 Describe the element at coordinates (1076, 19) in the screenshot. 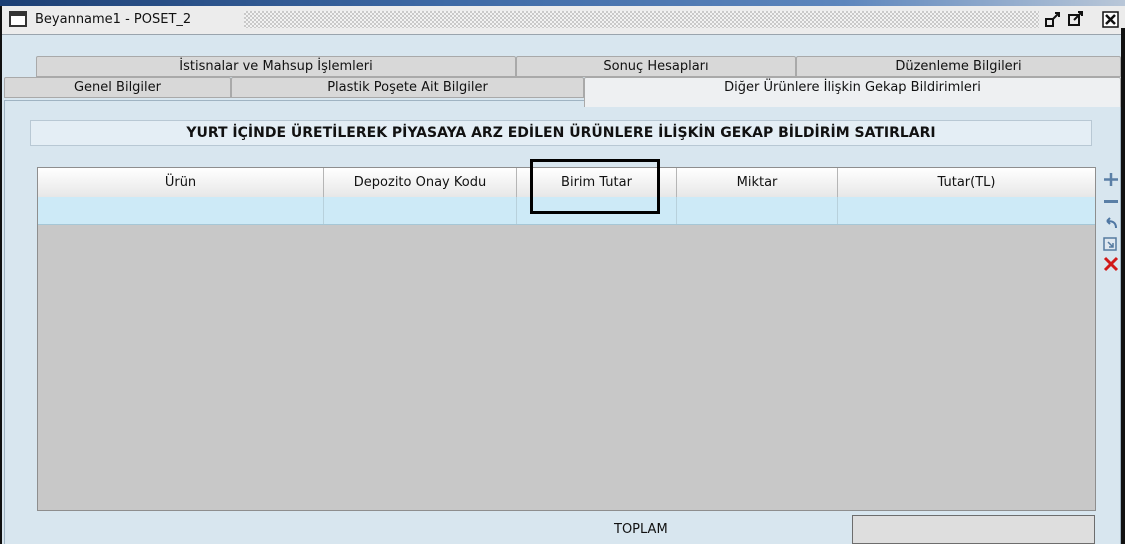

I see `maximize-icon` at that location.